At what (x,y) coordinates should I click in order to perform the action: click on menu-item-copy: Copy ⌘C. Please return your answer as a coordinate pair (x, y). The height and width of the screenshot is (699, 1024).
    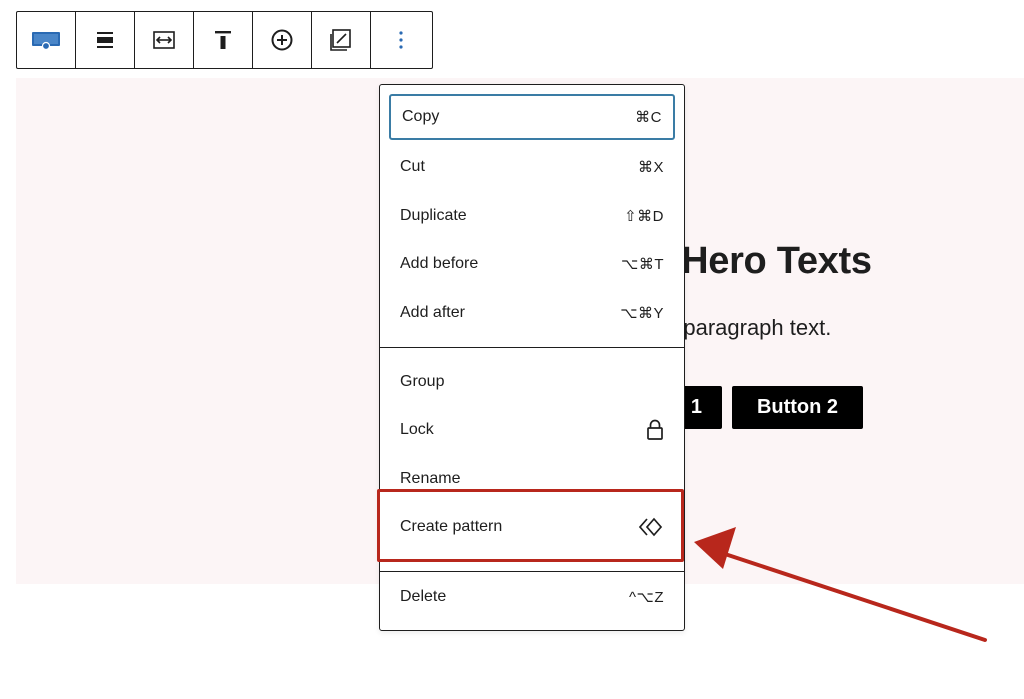
    Looking at the image, I should click on (532, 117).